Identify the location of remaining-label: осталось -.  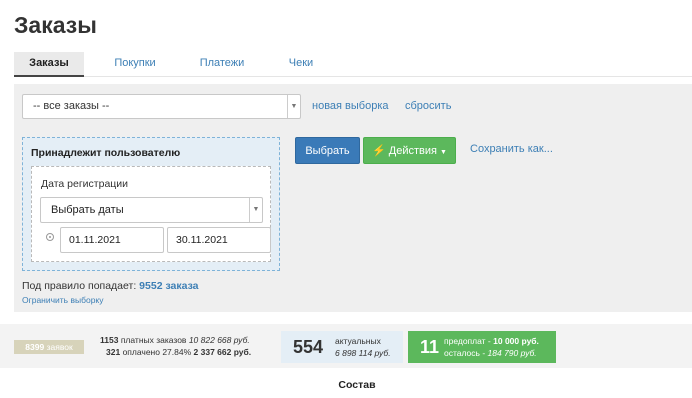
(465, 353).